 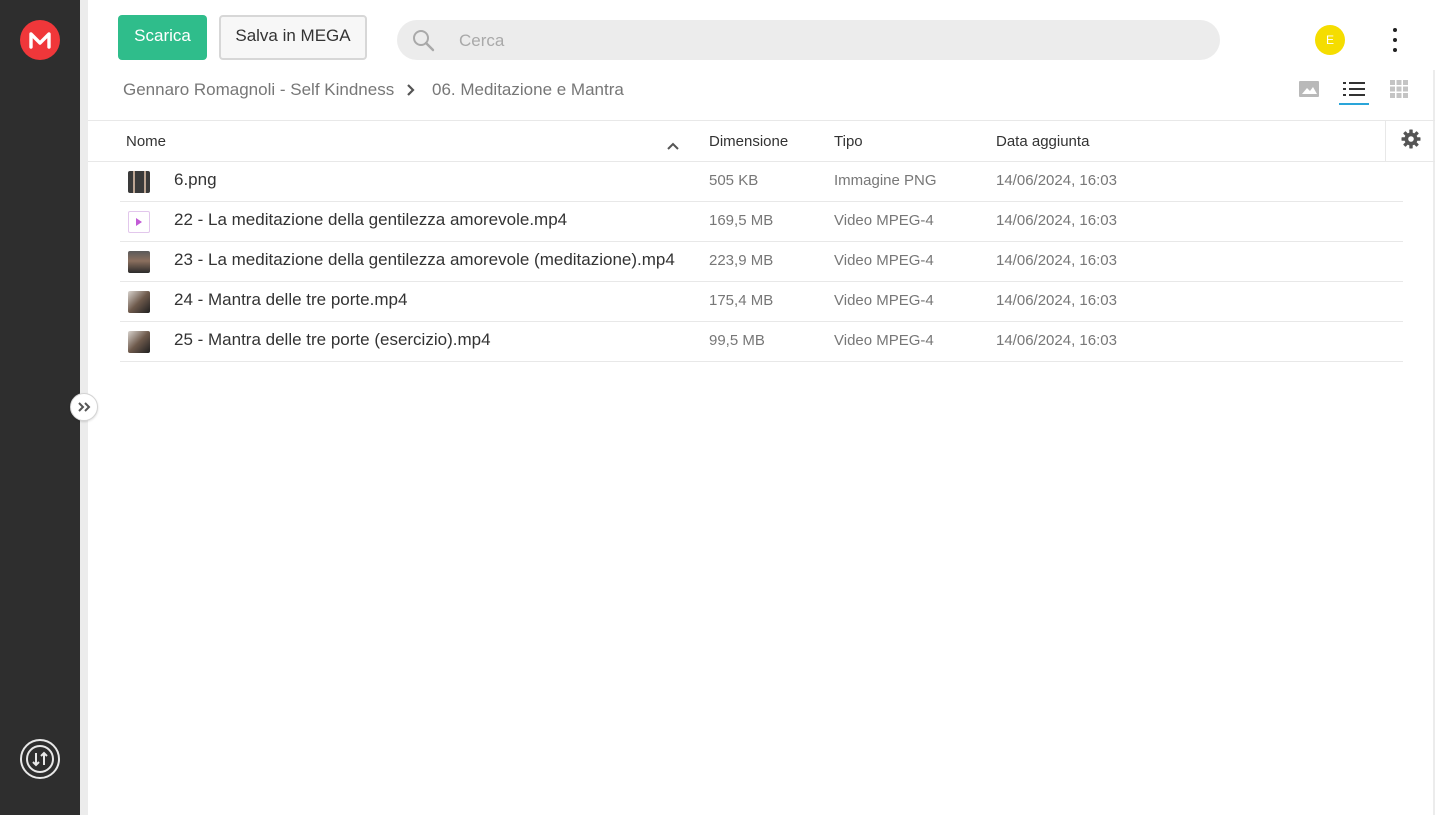 What do you see at coordinates (748, 141) in the screenshot?
I see `column-header-size: Dimensione` at bounding box center [748, 141].